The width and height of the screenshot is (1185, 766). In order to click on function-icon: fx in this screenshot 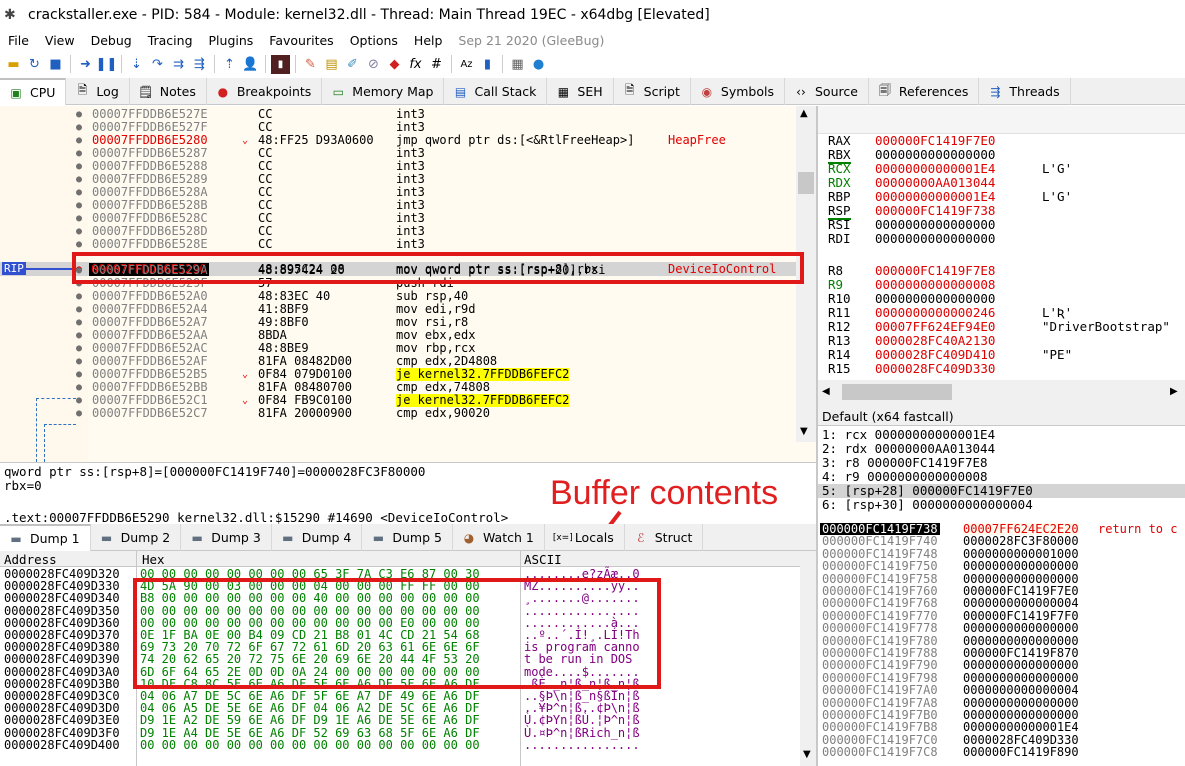, I will do `click(415, 64)`.